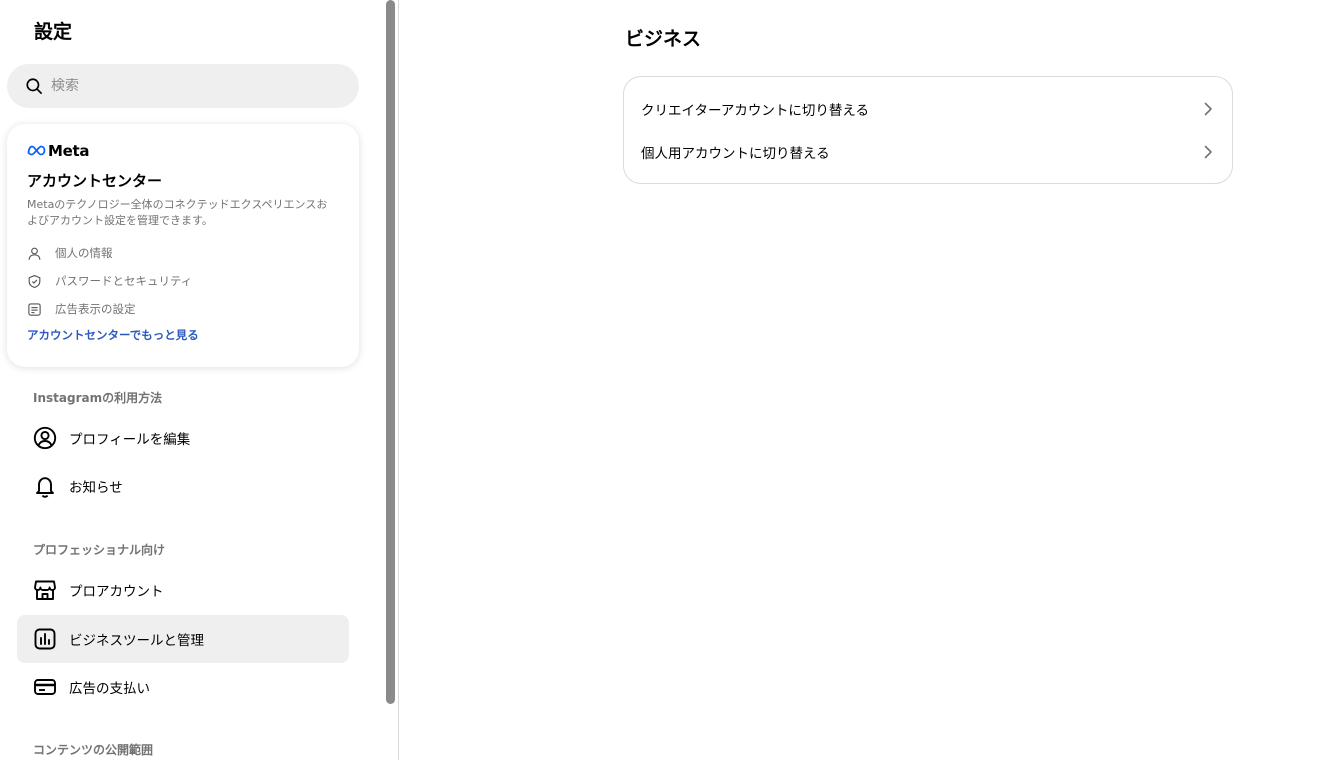 The height and width of the screenshot is (760, 1320). I want to click on search-input, so click(191, 86).